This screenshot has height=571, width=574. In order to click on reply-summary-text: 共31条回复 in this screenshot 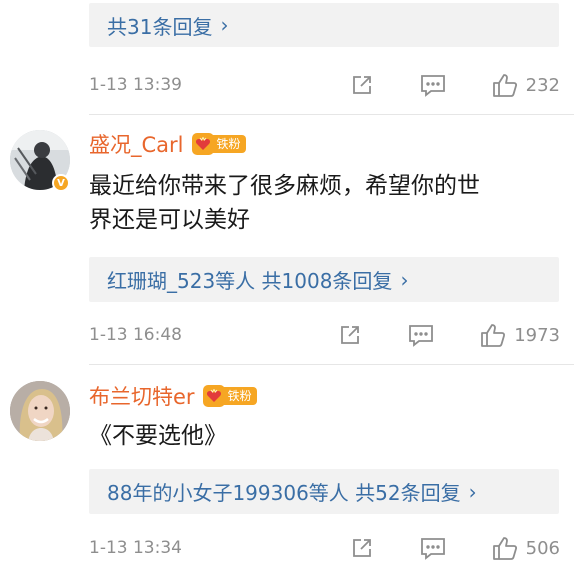, I will do `click(160, 26)`.